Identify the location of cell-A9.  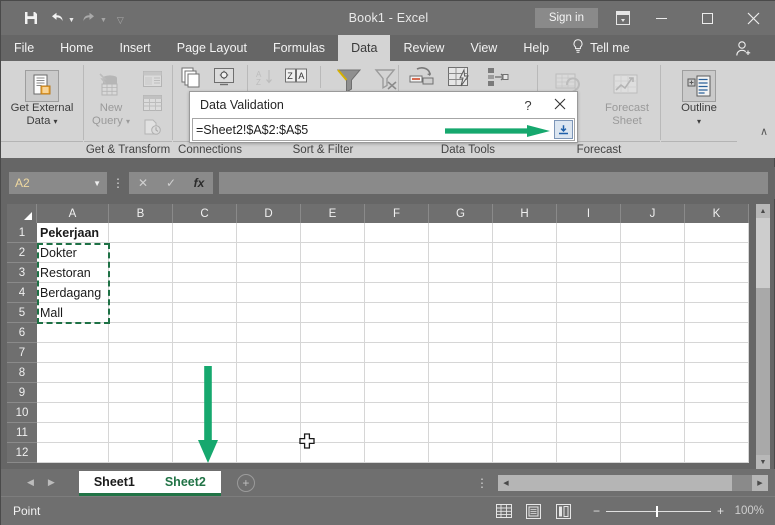
(73, 393).